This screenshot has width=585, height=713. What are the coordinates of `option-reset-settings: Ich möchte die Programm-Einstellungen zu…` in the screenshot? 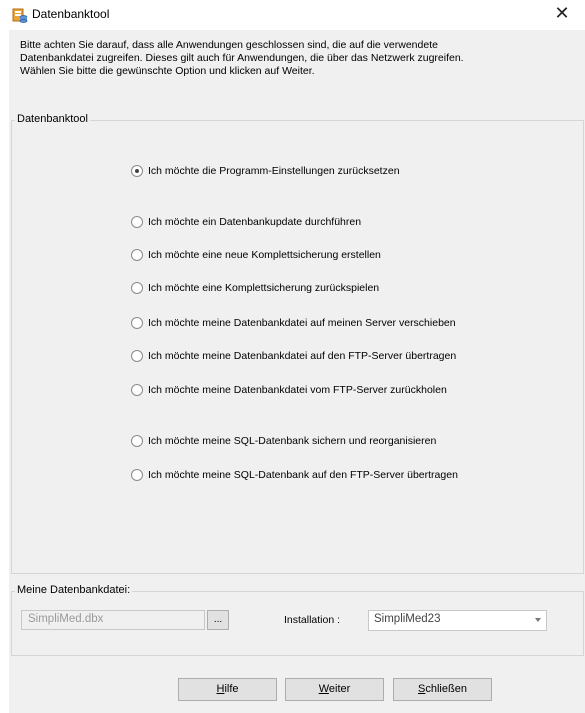 It's located at (265, 171).